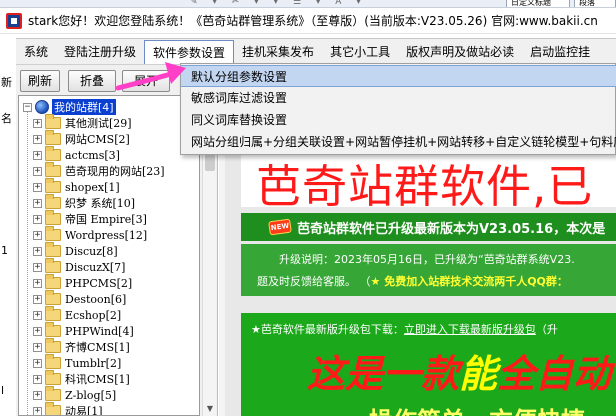  I want to click on tree-node: + shopex[1], so click(76, 186).